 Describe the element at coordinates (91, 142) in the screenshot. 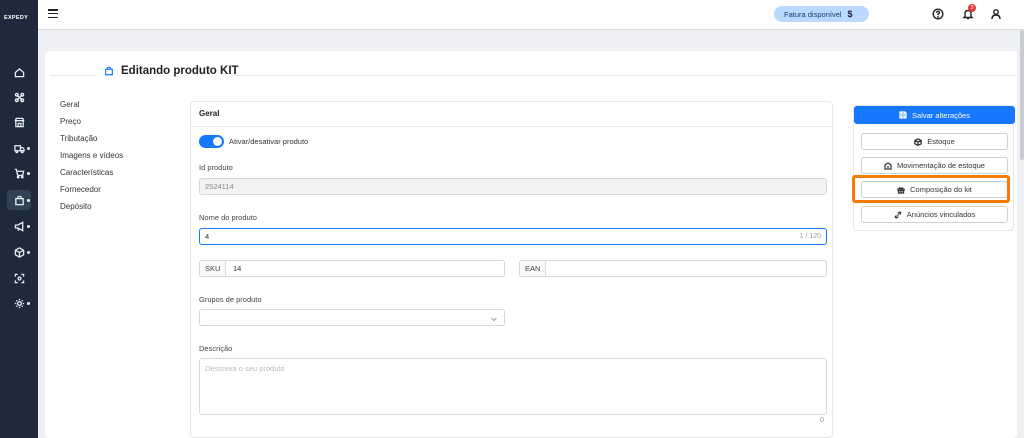

I see `nav-item-tributacao: Tributação` at that location.